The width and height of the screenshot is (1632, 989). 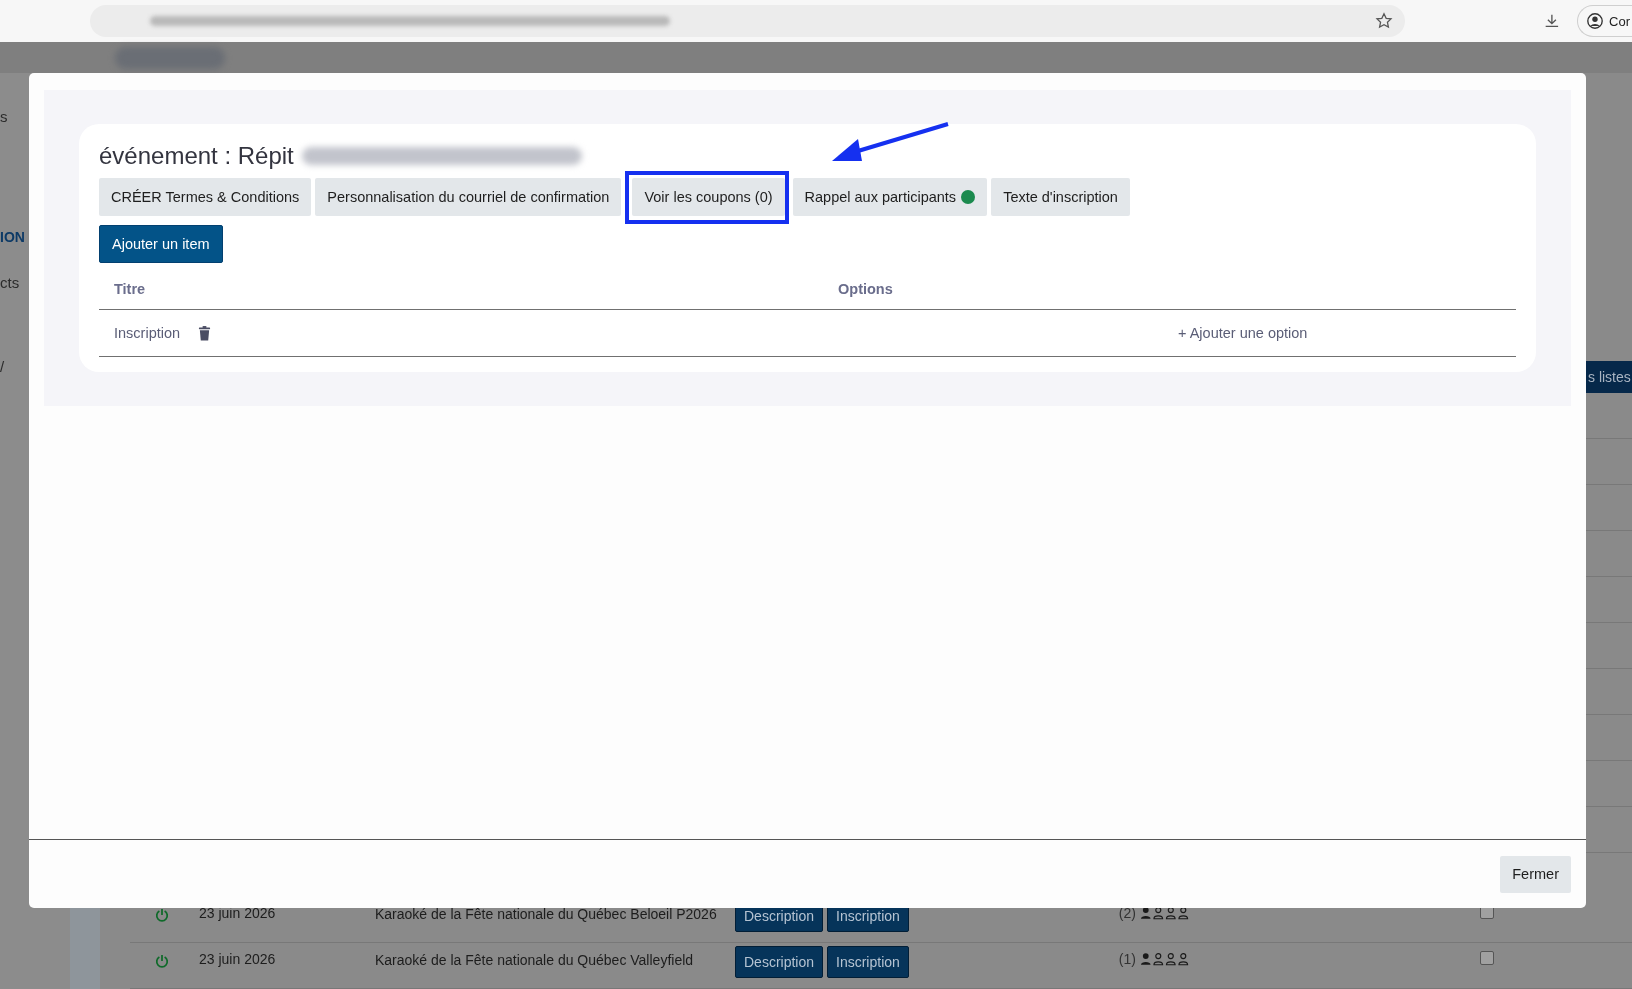 What do you see at coordinates (865, 289) in the screenshot?
I see `column-header: Options` at bounding box center [865, 289].